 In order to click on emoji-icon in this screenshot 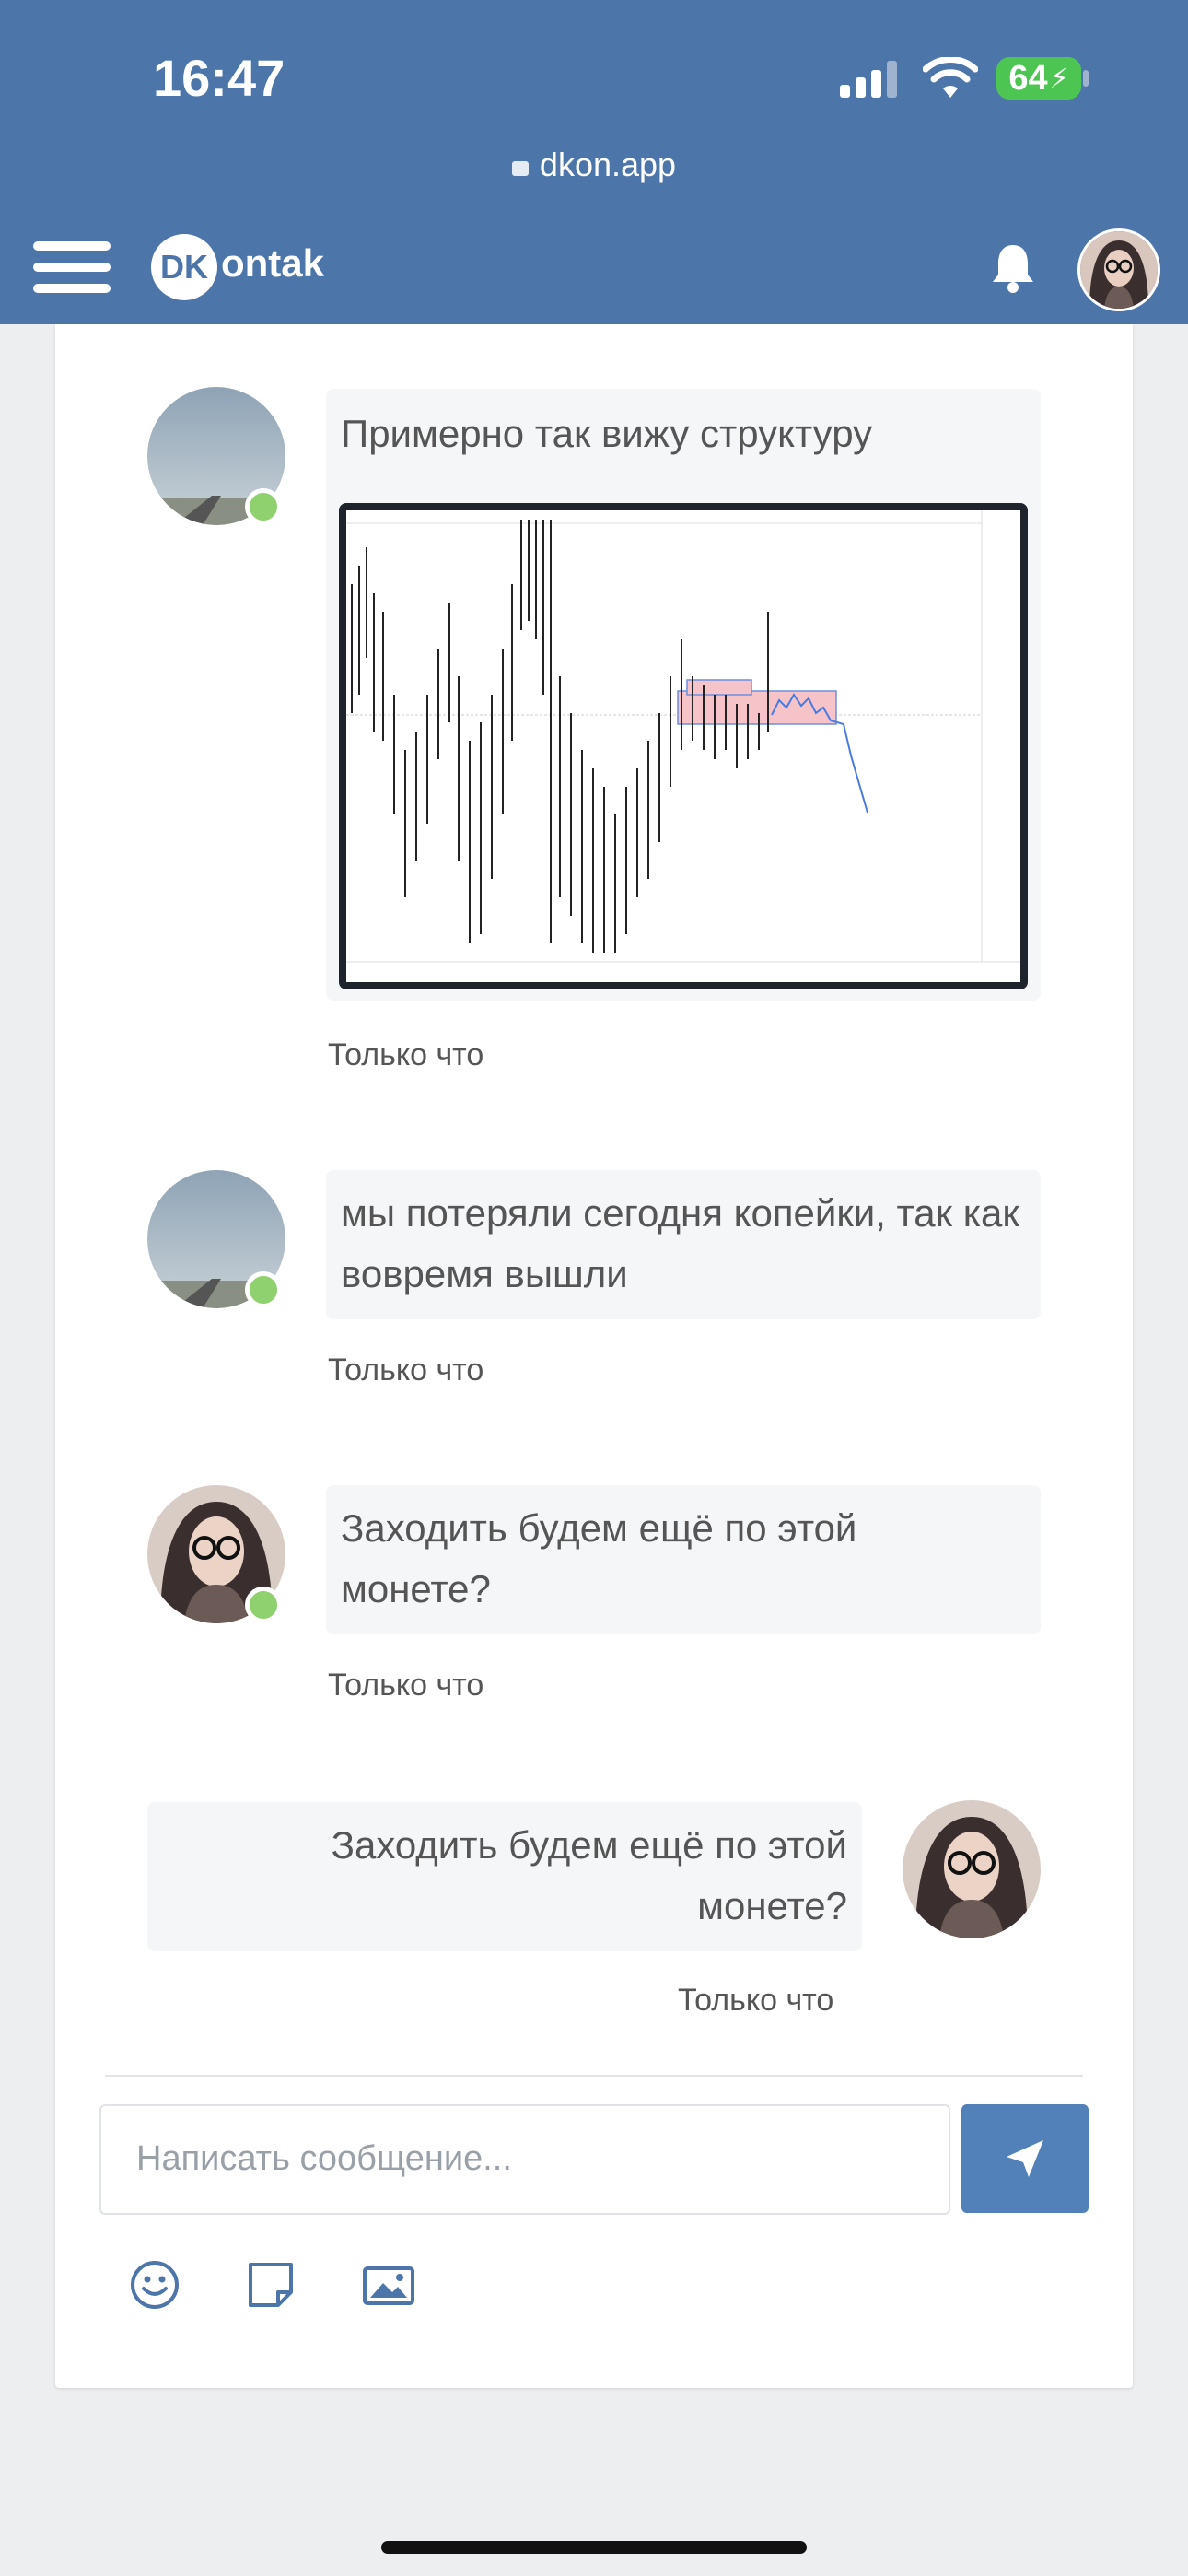, I will do `click(154, 2285)`.